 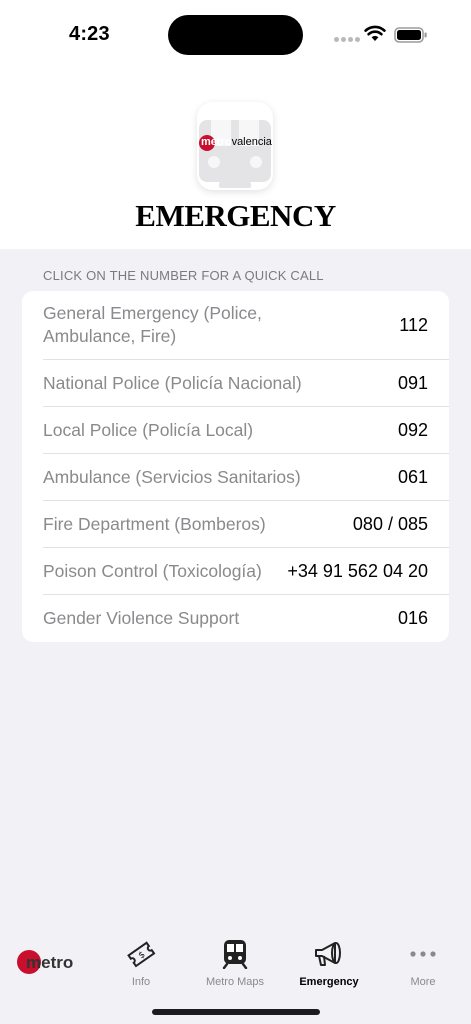 I want to click on contact-number: 061, so click(x=413, y=477).